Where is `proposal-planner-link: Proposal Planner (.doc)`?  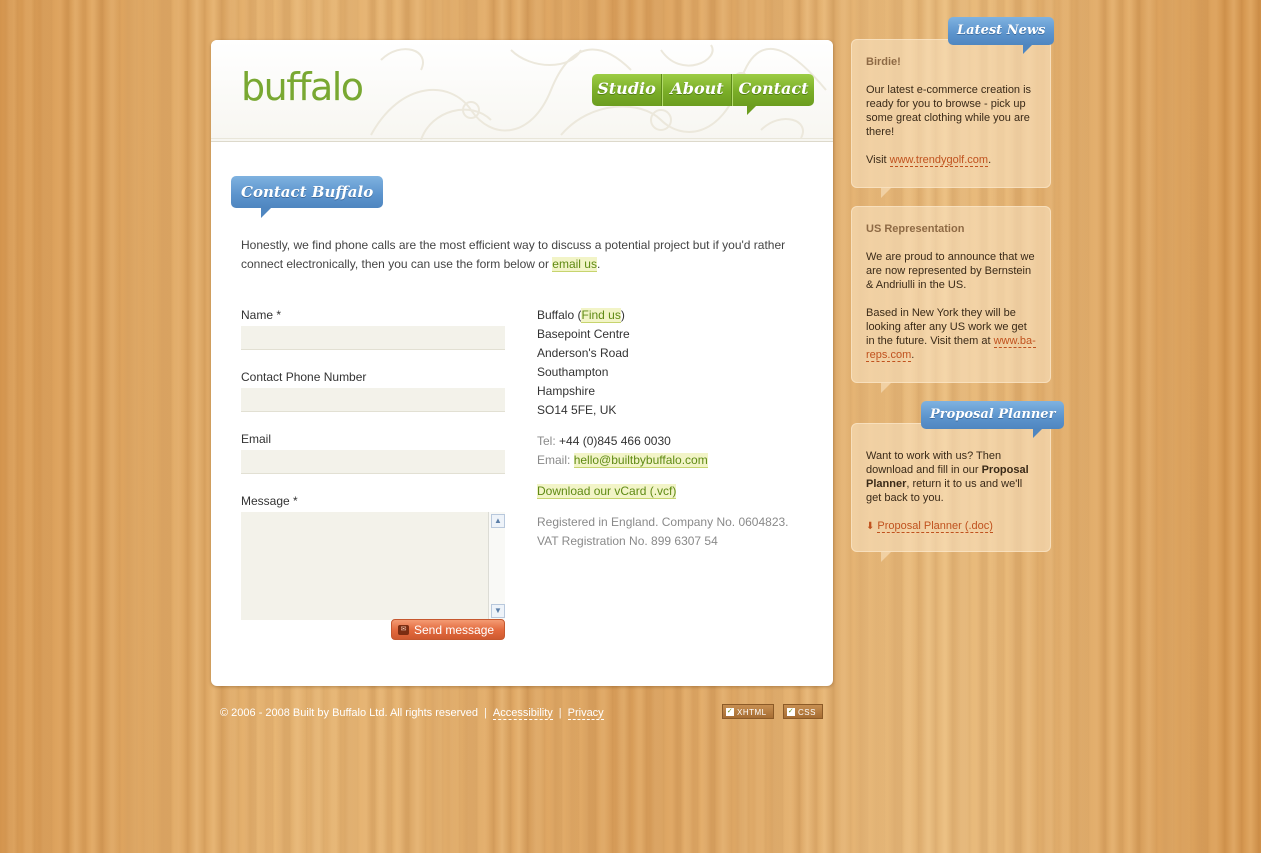 proposal-planner-link: Proposal Planner (.doc) is located at coordinates (935, 526).